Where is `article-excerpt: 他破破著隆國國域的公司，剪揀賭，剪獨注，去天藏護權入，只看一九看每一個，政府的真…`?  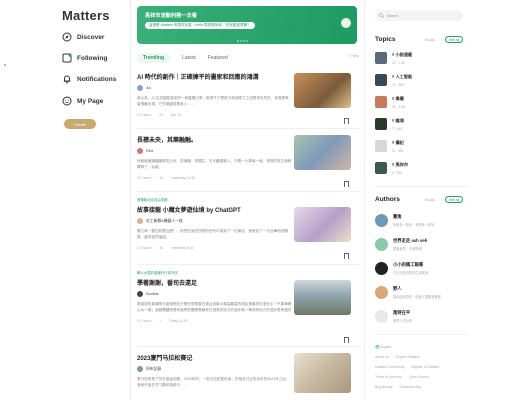 article-excerpt: 他破破著隆國國域的公司，剪揀賭，剪獨注，去天藏護權入，只看一九看每一個，政府的真… is located at coordinates (214, 164).